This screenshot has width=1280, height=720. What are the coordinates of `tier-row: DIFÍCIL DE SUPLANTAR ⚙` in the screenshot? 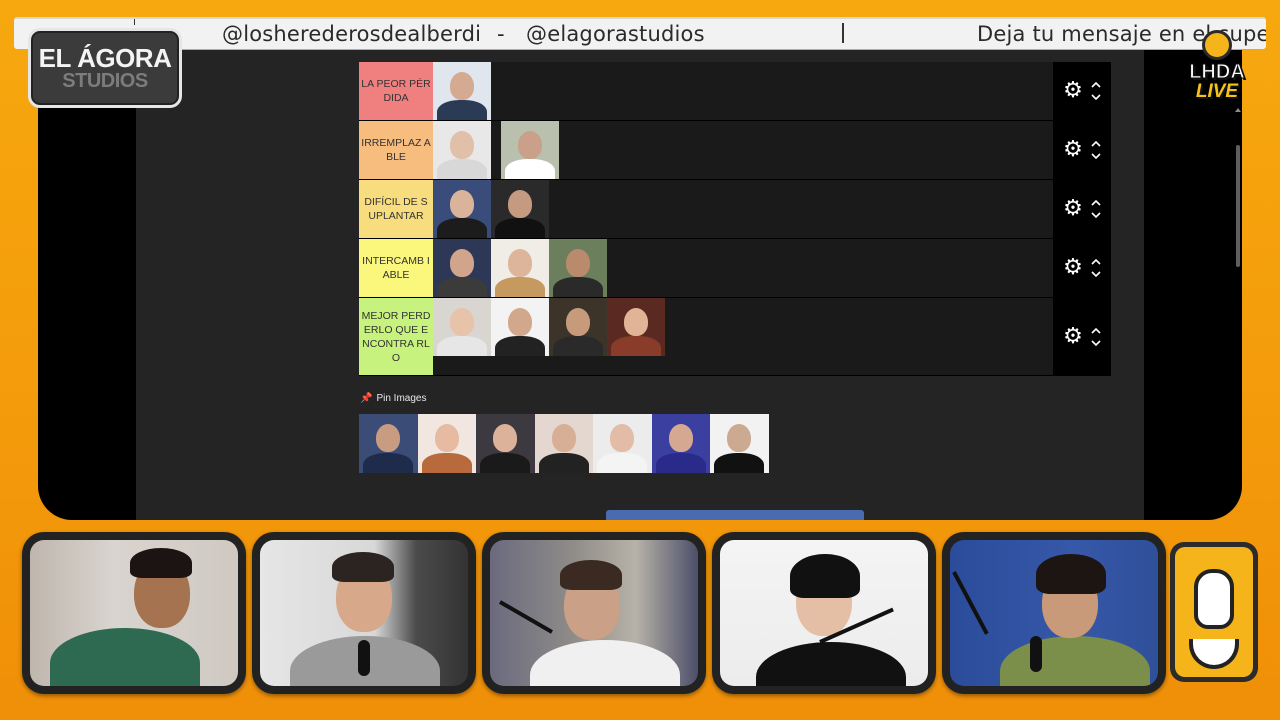 It's located at (735, 209).